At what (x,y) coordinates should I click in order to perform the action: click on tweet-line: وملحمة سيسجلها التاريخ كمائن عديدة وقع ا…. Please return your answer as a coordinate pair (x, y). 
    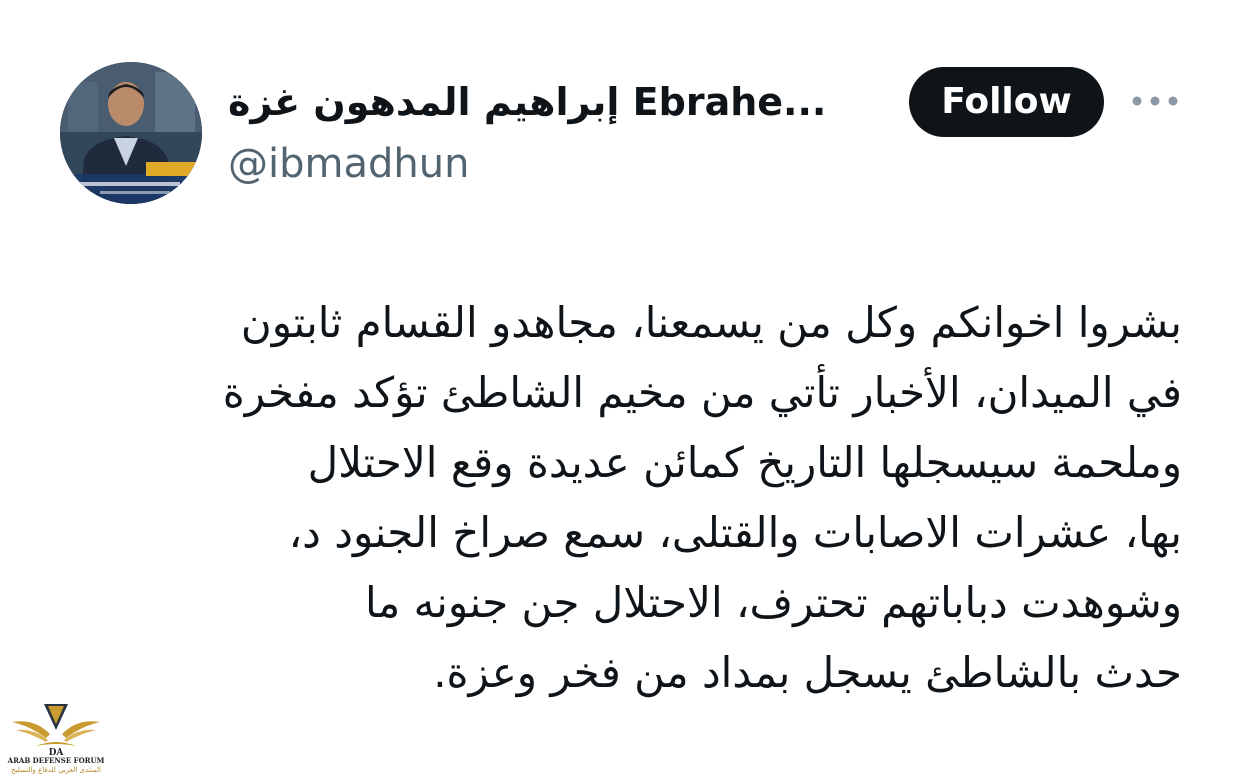
    Looking at the image, I should click on (744, 462).